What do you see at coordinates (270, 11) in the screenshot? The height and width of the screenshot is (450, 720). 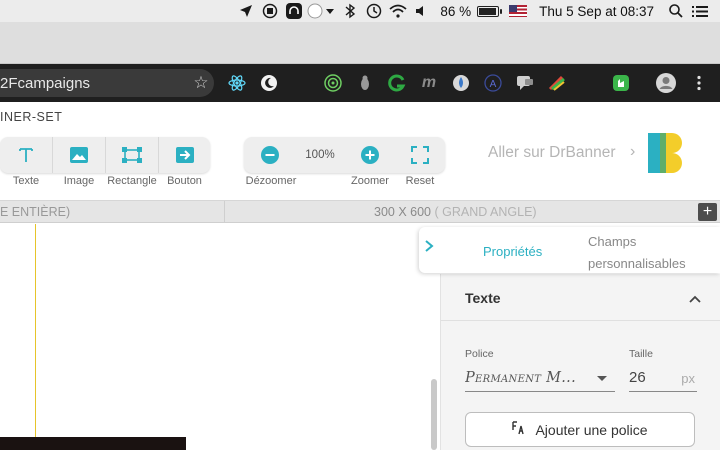 I see `record-stop-icon` at bounding box center [270, 11].